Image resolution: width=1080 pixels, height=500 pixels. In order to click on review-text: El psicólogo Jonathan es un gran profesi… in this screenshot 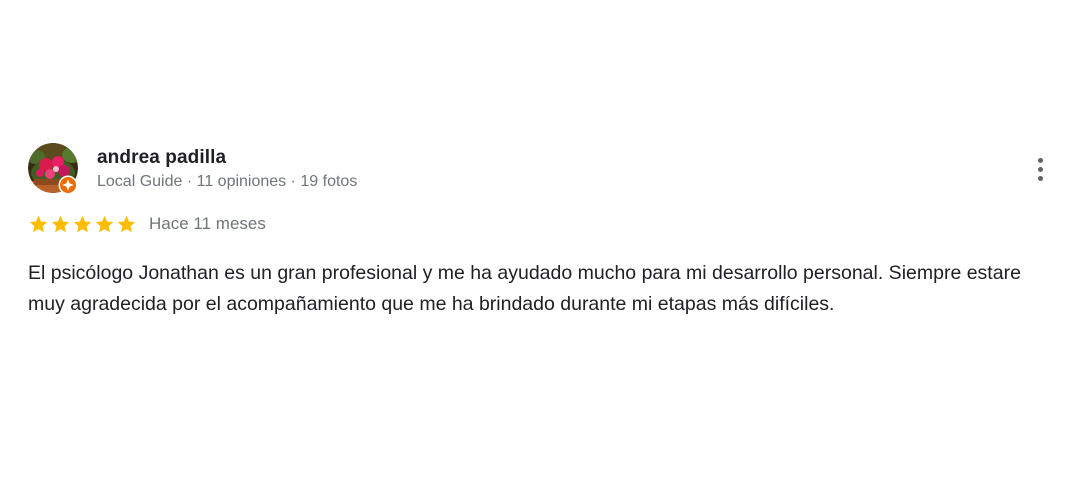, I will do `click(524, 288)`.